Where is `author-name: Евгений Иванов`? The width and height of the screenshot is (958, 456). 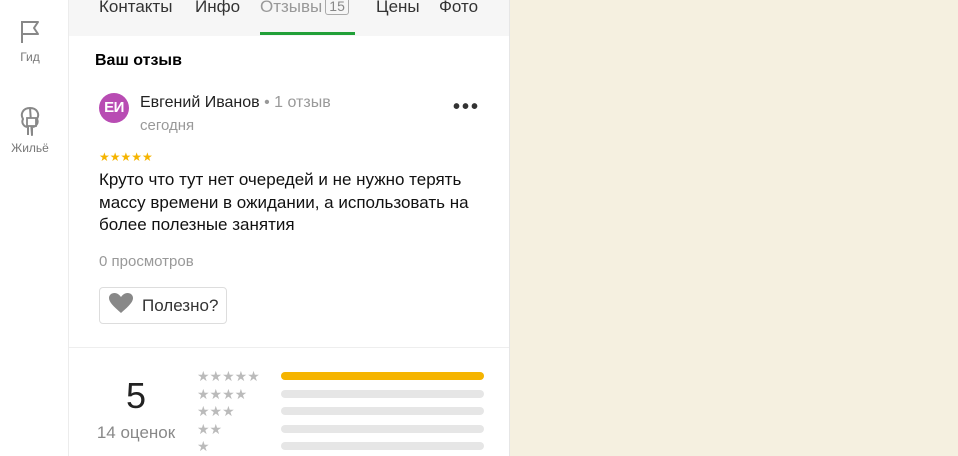 author-name: Евгений Иванов is located at coordinates (200, 102).